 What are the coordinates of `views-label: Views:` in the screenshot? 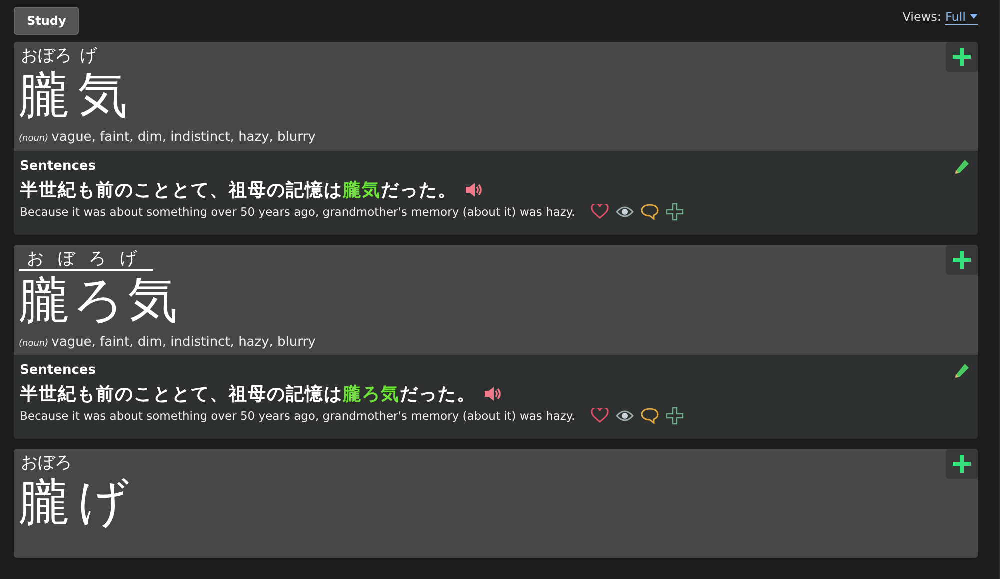 It's located at (922, 17).